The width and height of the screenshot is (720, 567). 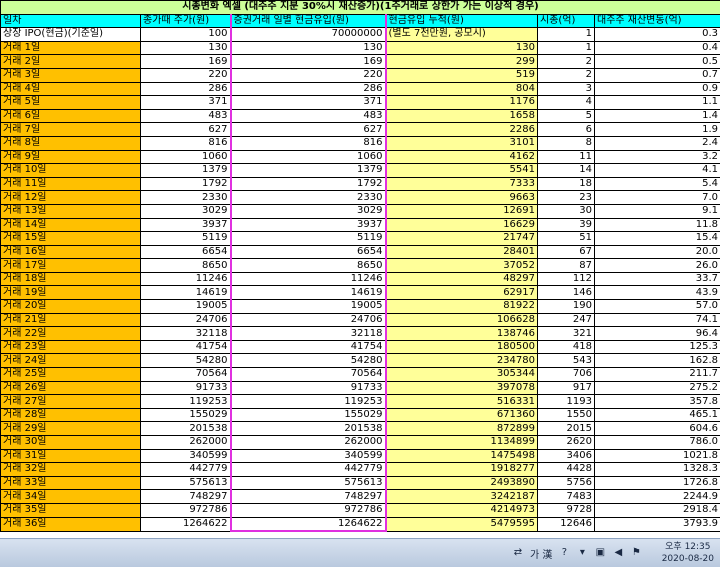 I want to click on cell-owner-wealth: 57.0, so click(x=657, y=307).